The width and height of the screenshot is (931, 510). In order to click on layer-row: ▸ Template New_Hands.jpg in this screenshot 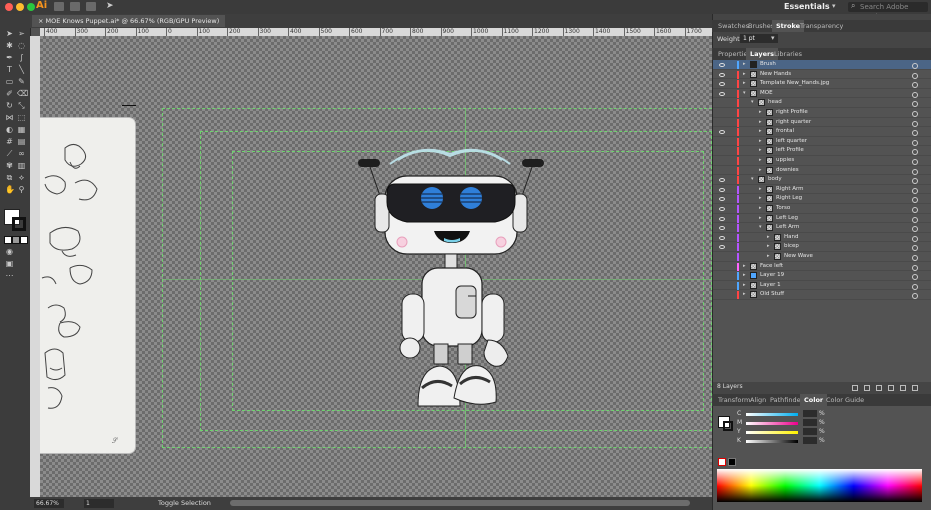, I will do `click(822, 84)`.